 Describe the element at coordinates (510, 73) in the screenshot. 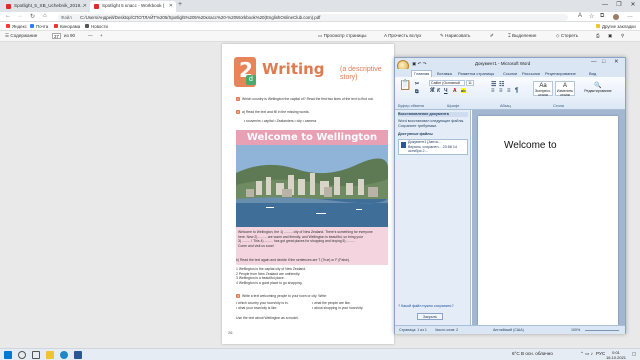

I see `tab-references: Ссылки` at that location.